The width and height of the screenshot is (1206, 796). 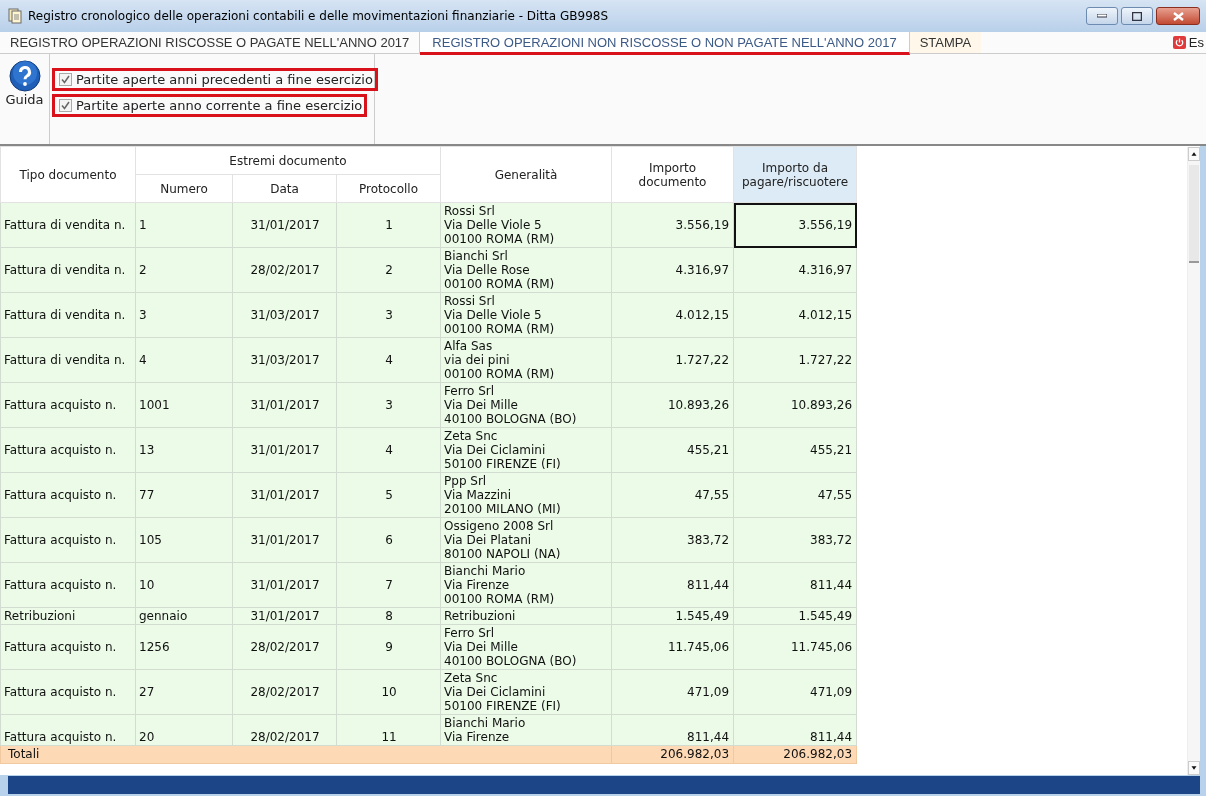 I want to click on tab: STAMPA, so click(x=945, y=42).